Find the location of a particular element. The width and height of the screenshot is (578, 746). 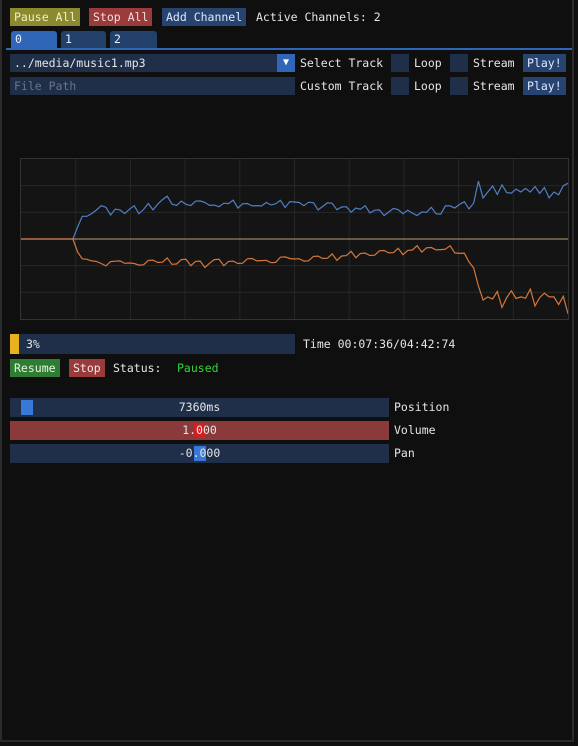

loop-label-custom: Loop is located at coordinates (428, 86).